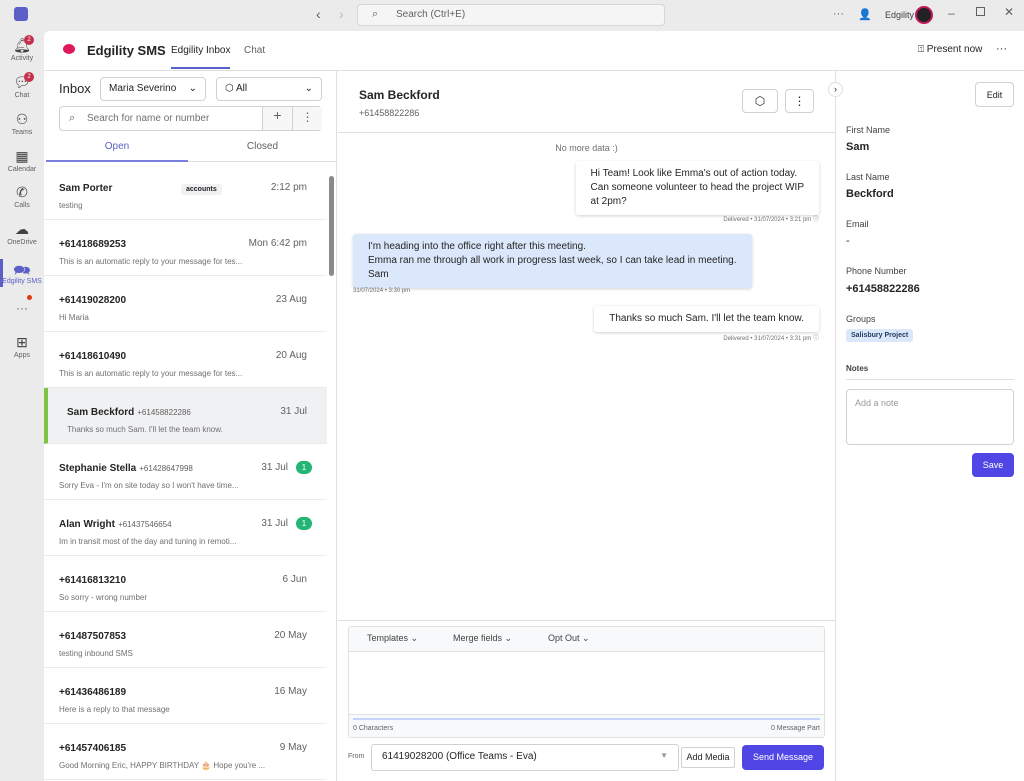  Describe the element at coordinates (993, 465) in the screenshot. I see `save-button: Save` at that location.